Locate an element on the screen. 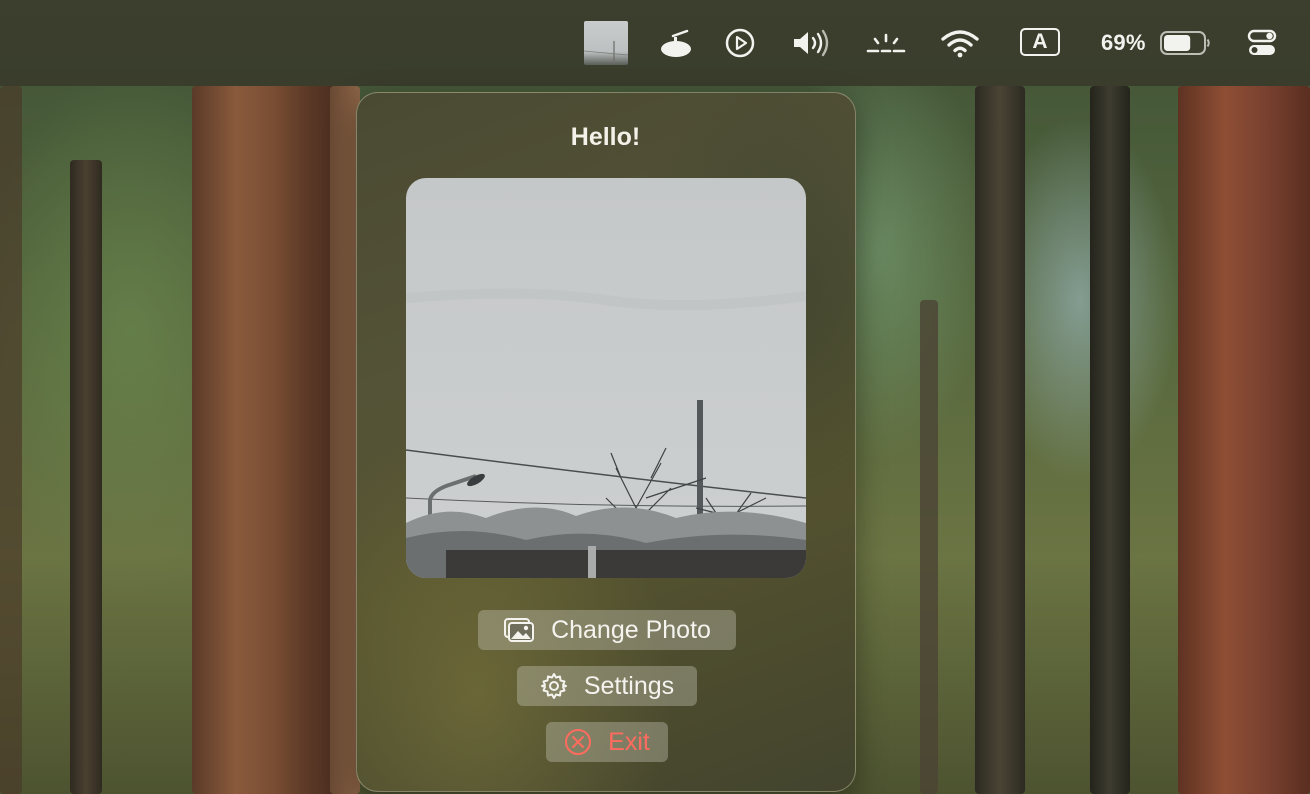  change-photo-label: Change Photo is located at coordinates (631, 629).